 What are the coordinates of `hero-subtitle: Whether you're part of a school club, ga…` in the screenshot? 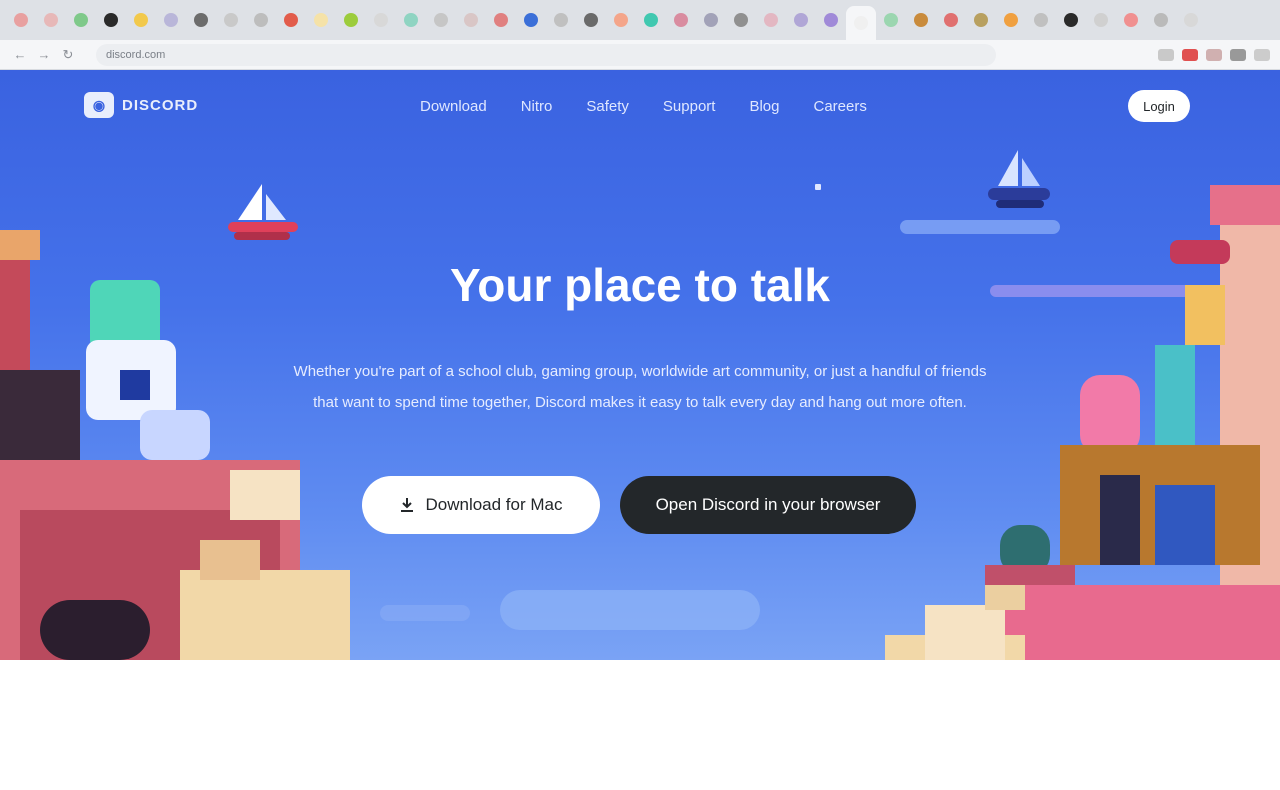 It's located at (640, 387).